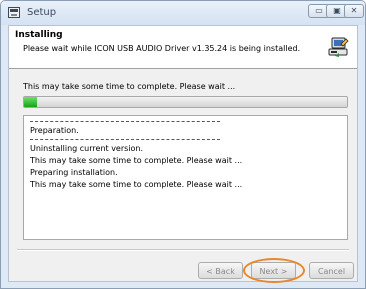 Image resolution: width=366 pixels, height=289 pixels. Describe the element at coordinates (39, 35) in the screenshot. I see `page-title: Installing` at that location.